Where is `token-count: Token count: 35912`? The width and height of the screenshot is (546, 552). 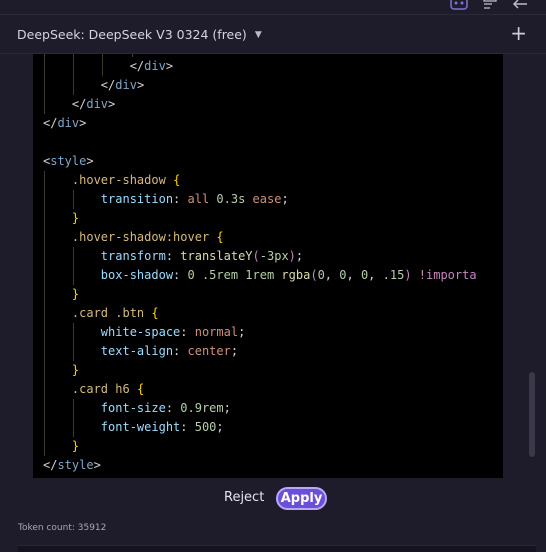 token-count: Token count: 35912 is located at coordinates (62, 528).